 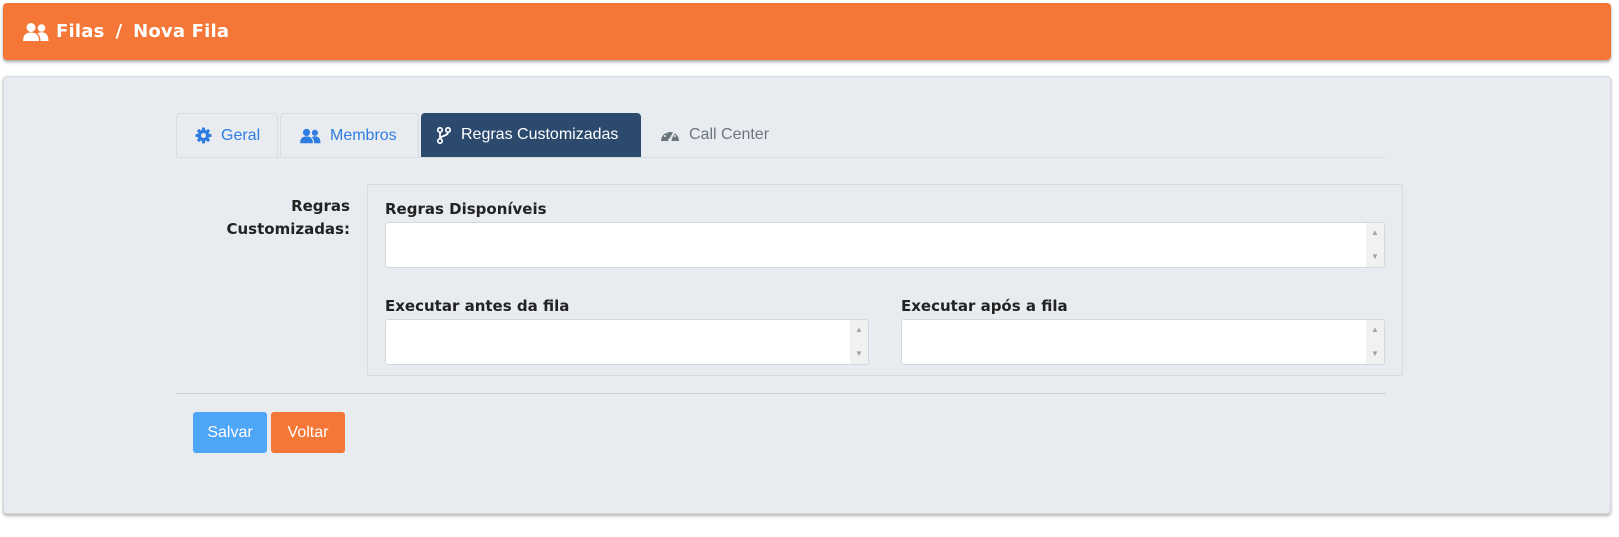 I want to click on tab-label: Membros, so click(x=363, y=135).